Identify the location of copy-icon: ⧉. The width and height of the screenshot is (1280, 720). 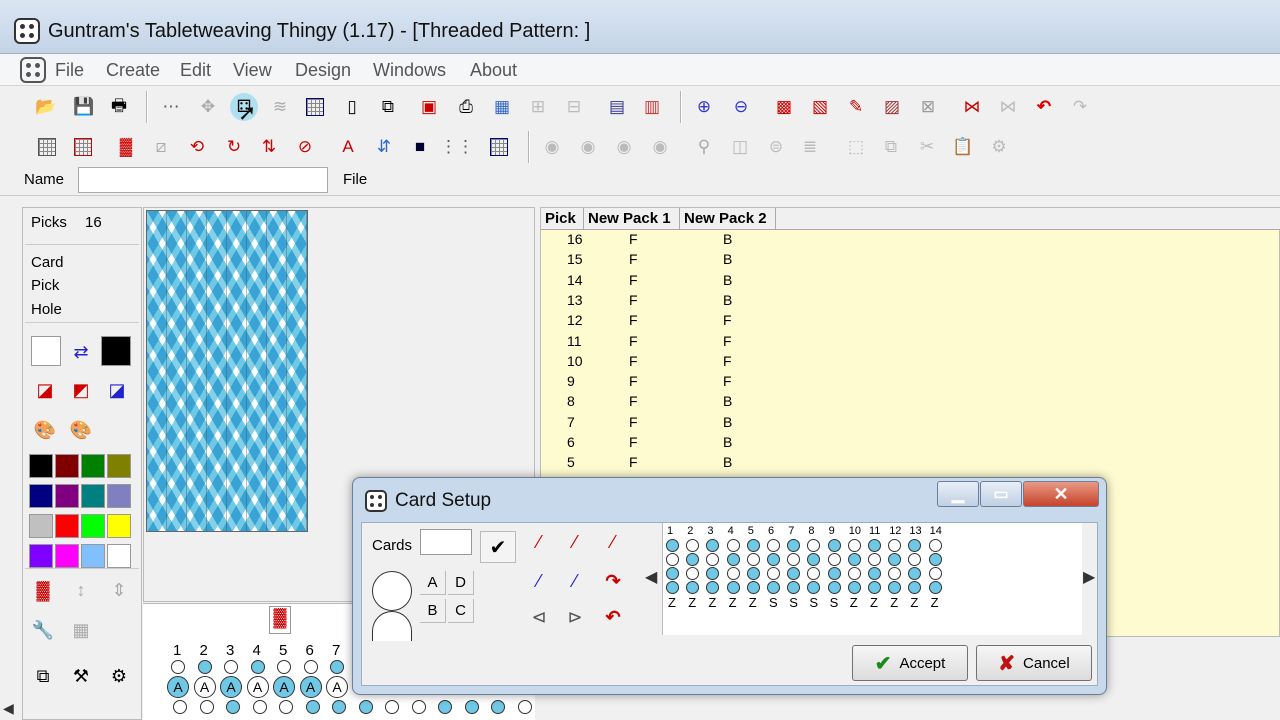
(891, 147).